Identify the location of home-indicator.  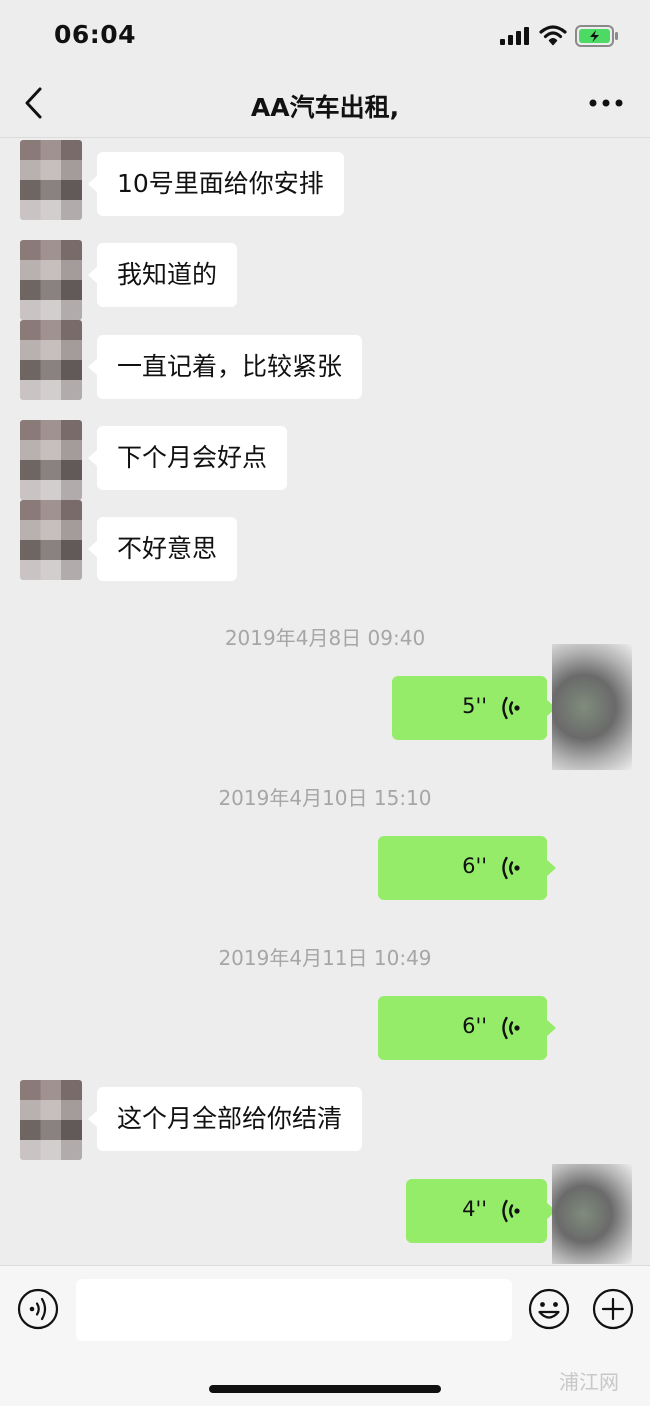
(325, 1389).